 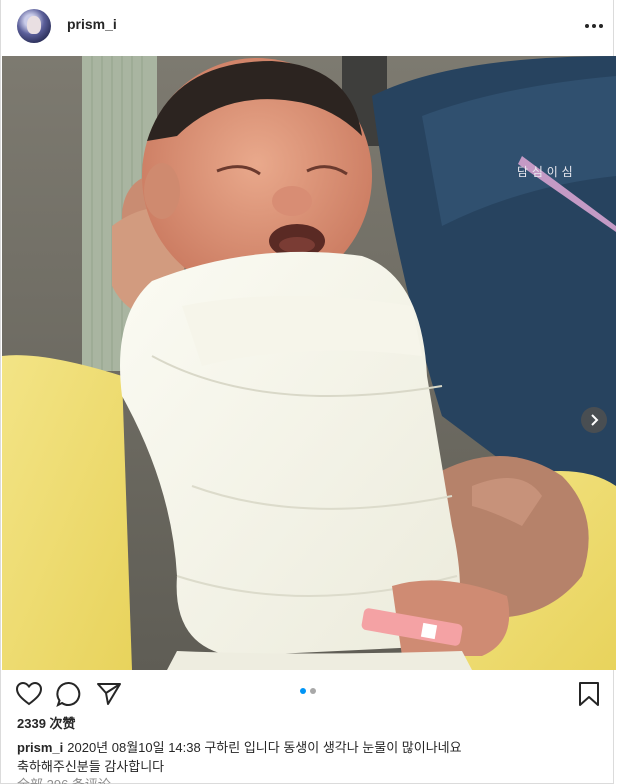 What do you see at coordinates (308, 691) in the screenshot?
I see `carousel-indicator` at bounding box center [308, 691].